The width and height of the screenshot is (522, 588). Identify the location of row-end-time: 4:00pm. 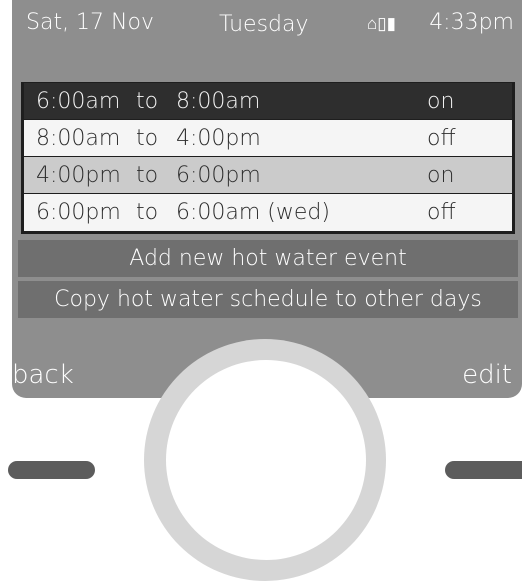
(218, 138).